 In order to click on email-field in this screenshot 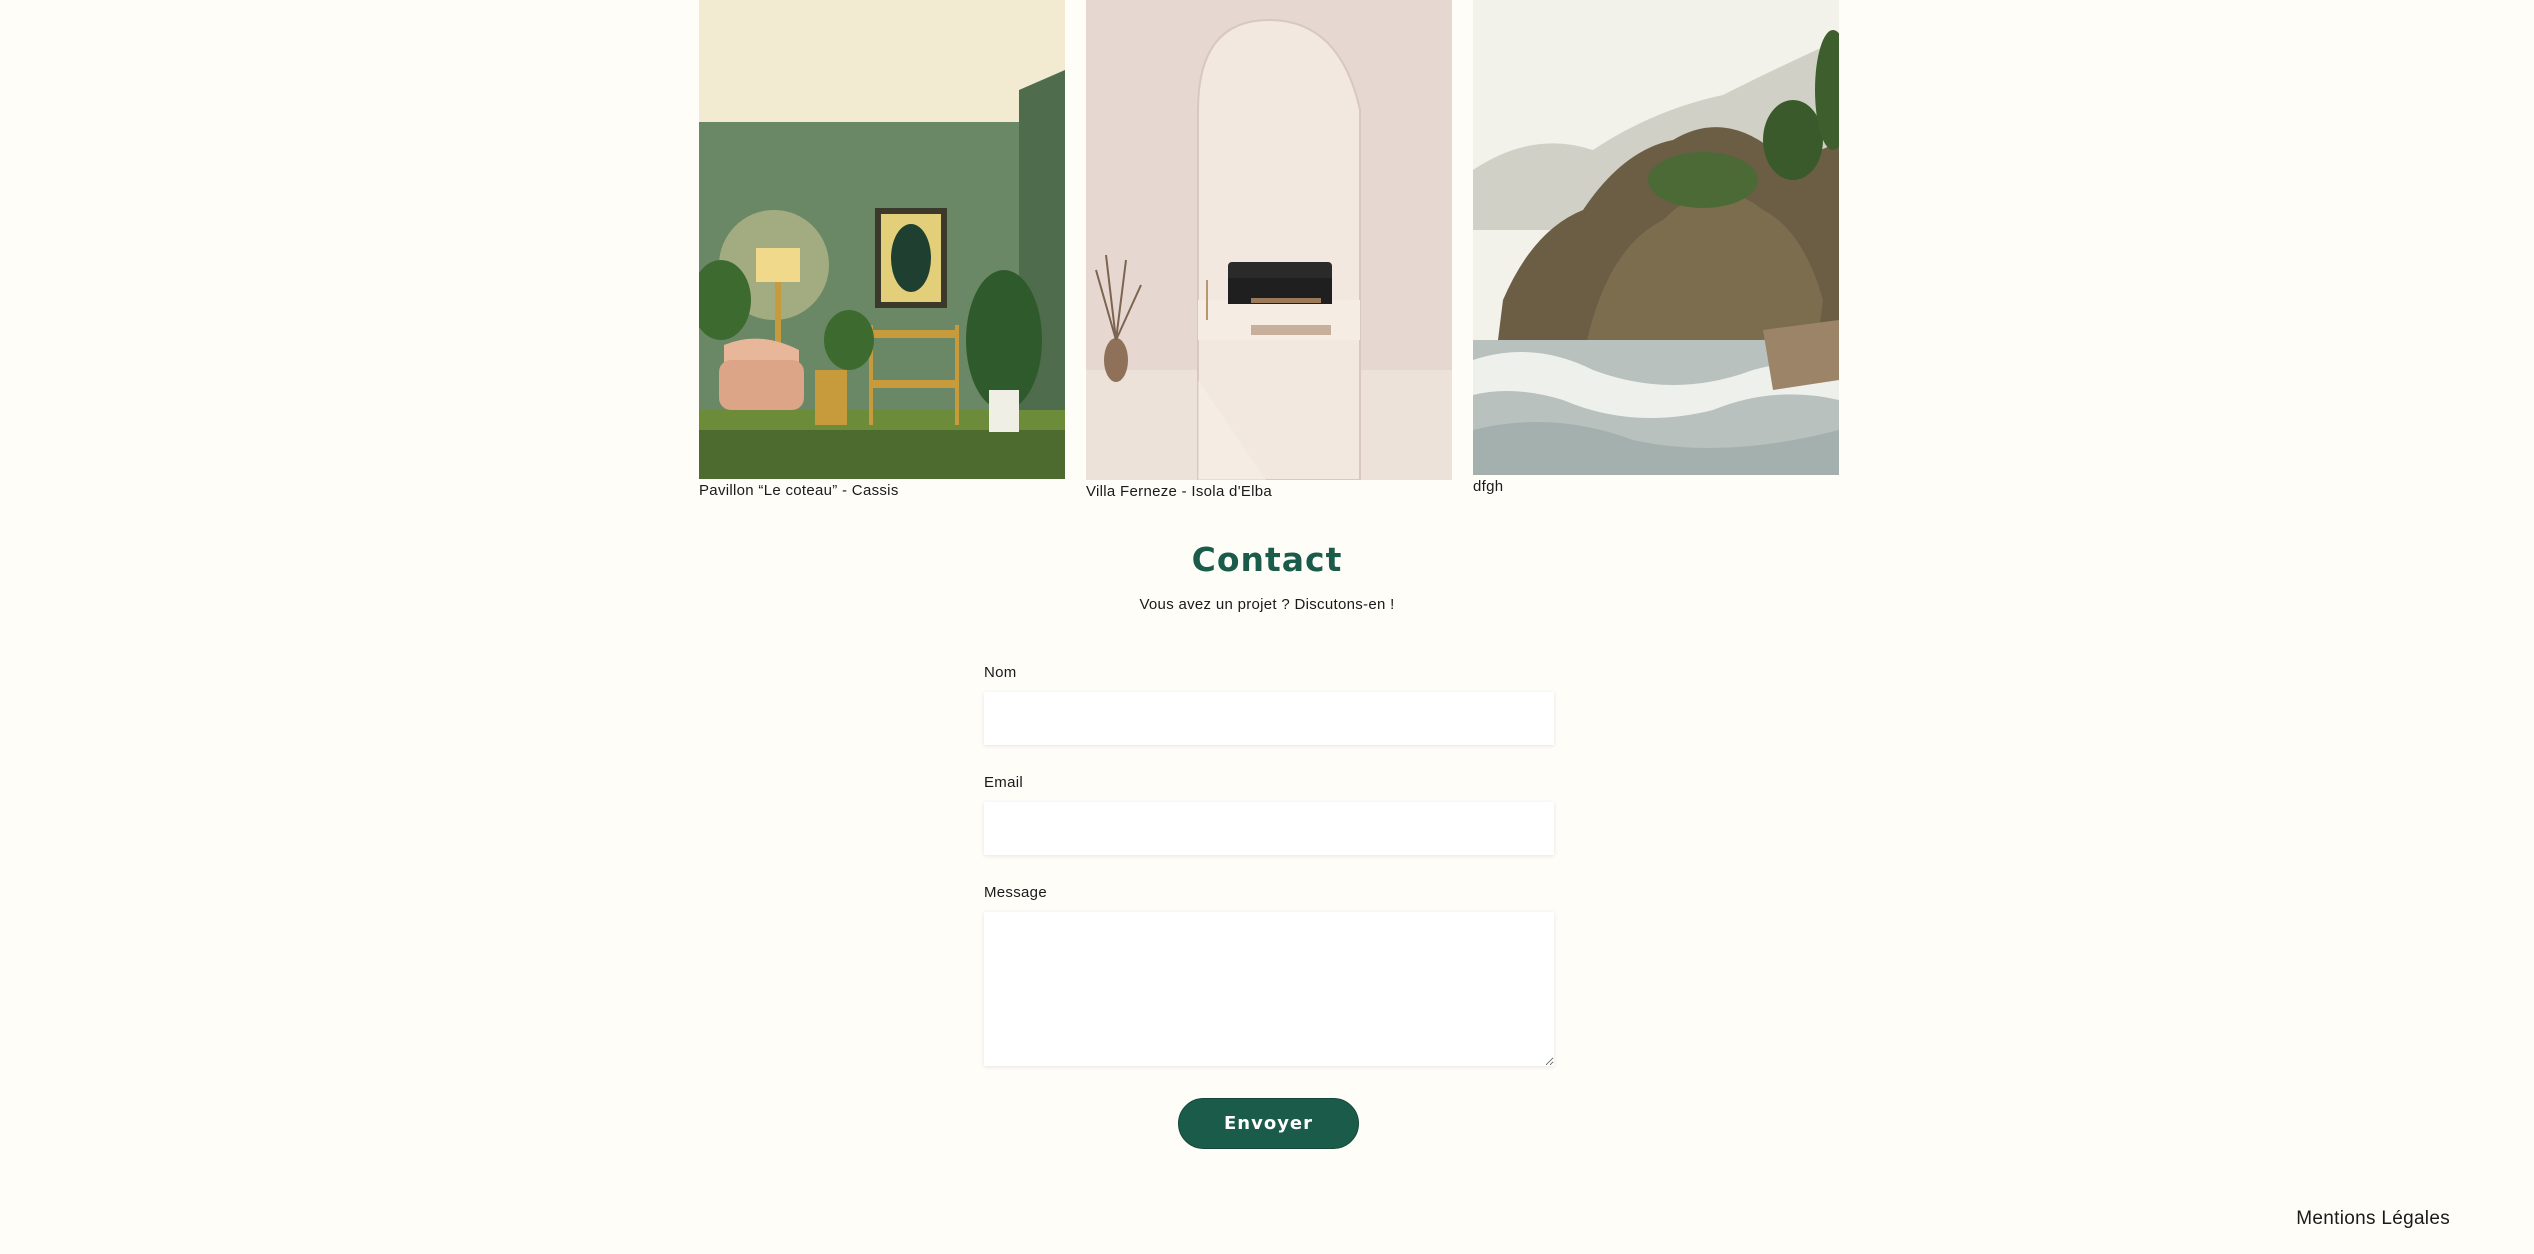, I will do `click(1269, 828)`.